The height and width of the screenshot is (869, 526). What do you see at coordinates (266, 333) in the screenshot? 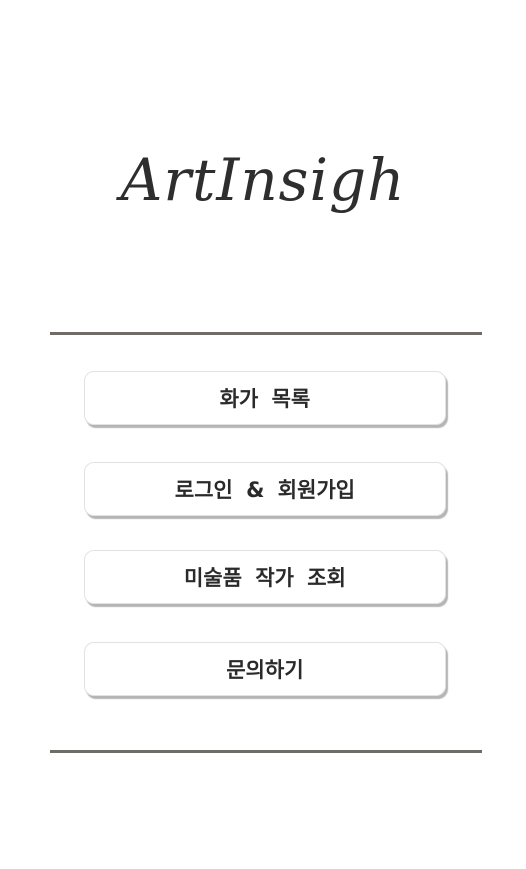
I see `top-divider` at bounding box center [266, 333].